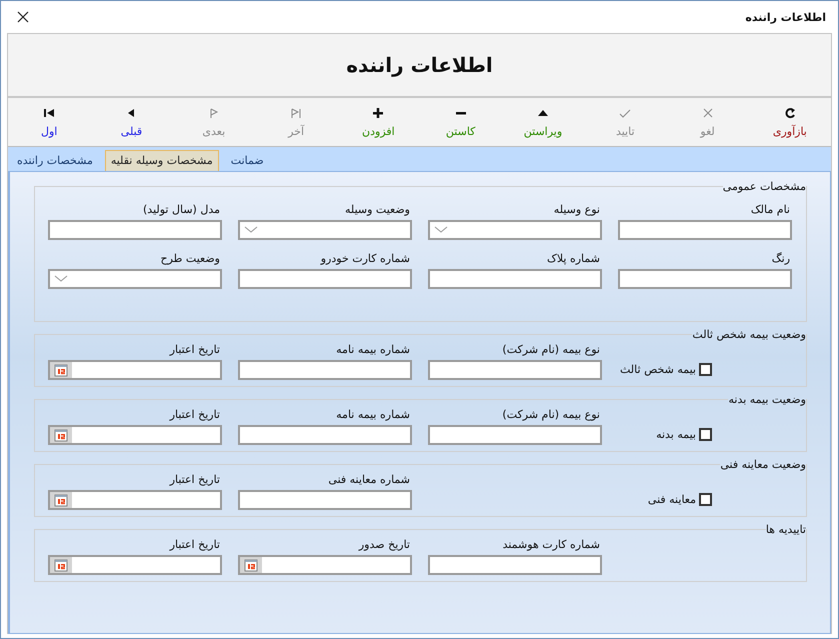 The image size is (839, 639). What do you see at coordinates (780, 259) in the screenshot?
I see `field-label: رنگ` at bounding box center [780, 259].